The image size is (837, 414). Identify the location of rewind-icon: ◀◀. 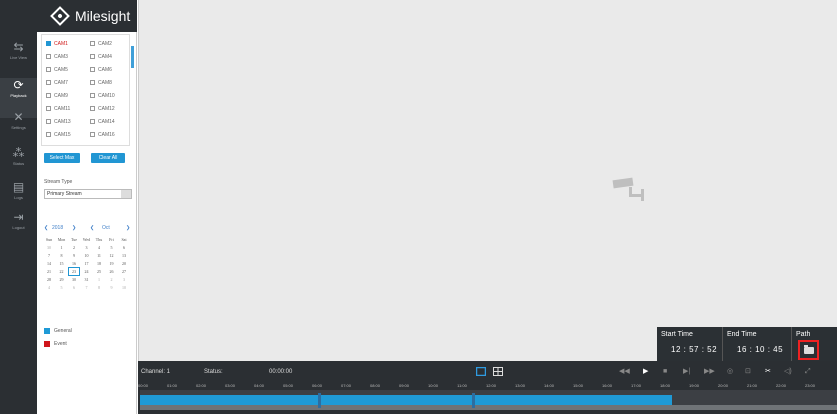
(624, 372).